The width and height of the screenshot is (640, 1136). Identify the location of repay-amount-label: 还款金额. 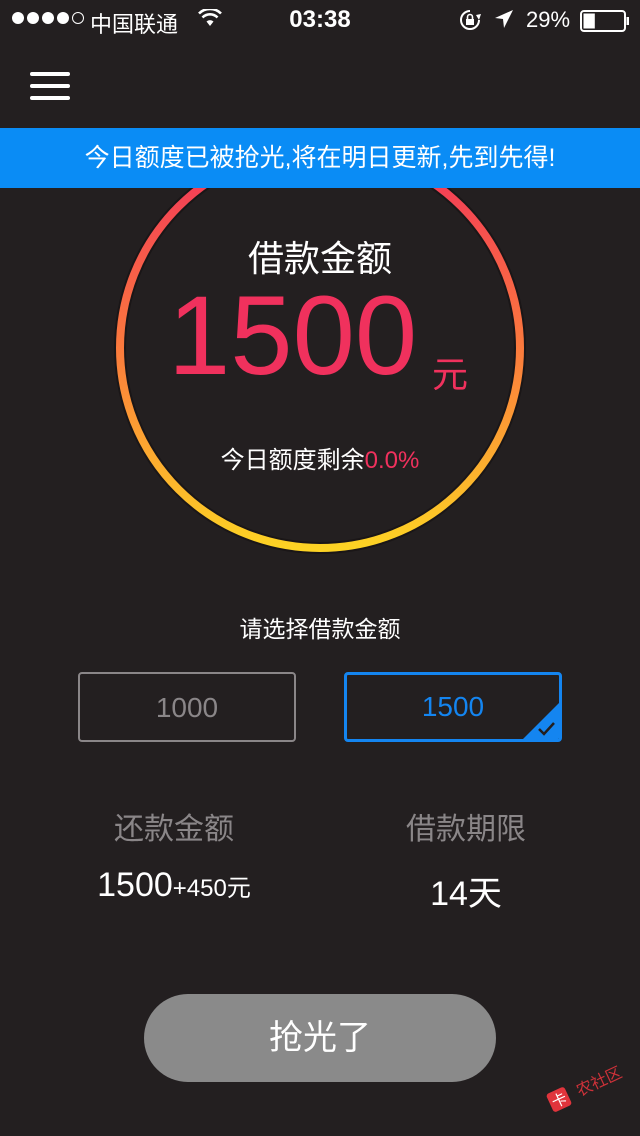
(174, 829).